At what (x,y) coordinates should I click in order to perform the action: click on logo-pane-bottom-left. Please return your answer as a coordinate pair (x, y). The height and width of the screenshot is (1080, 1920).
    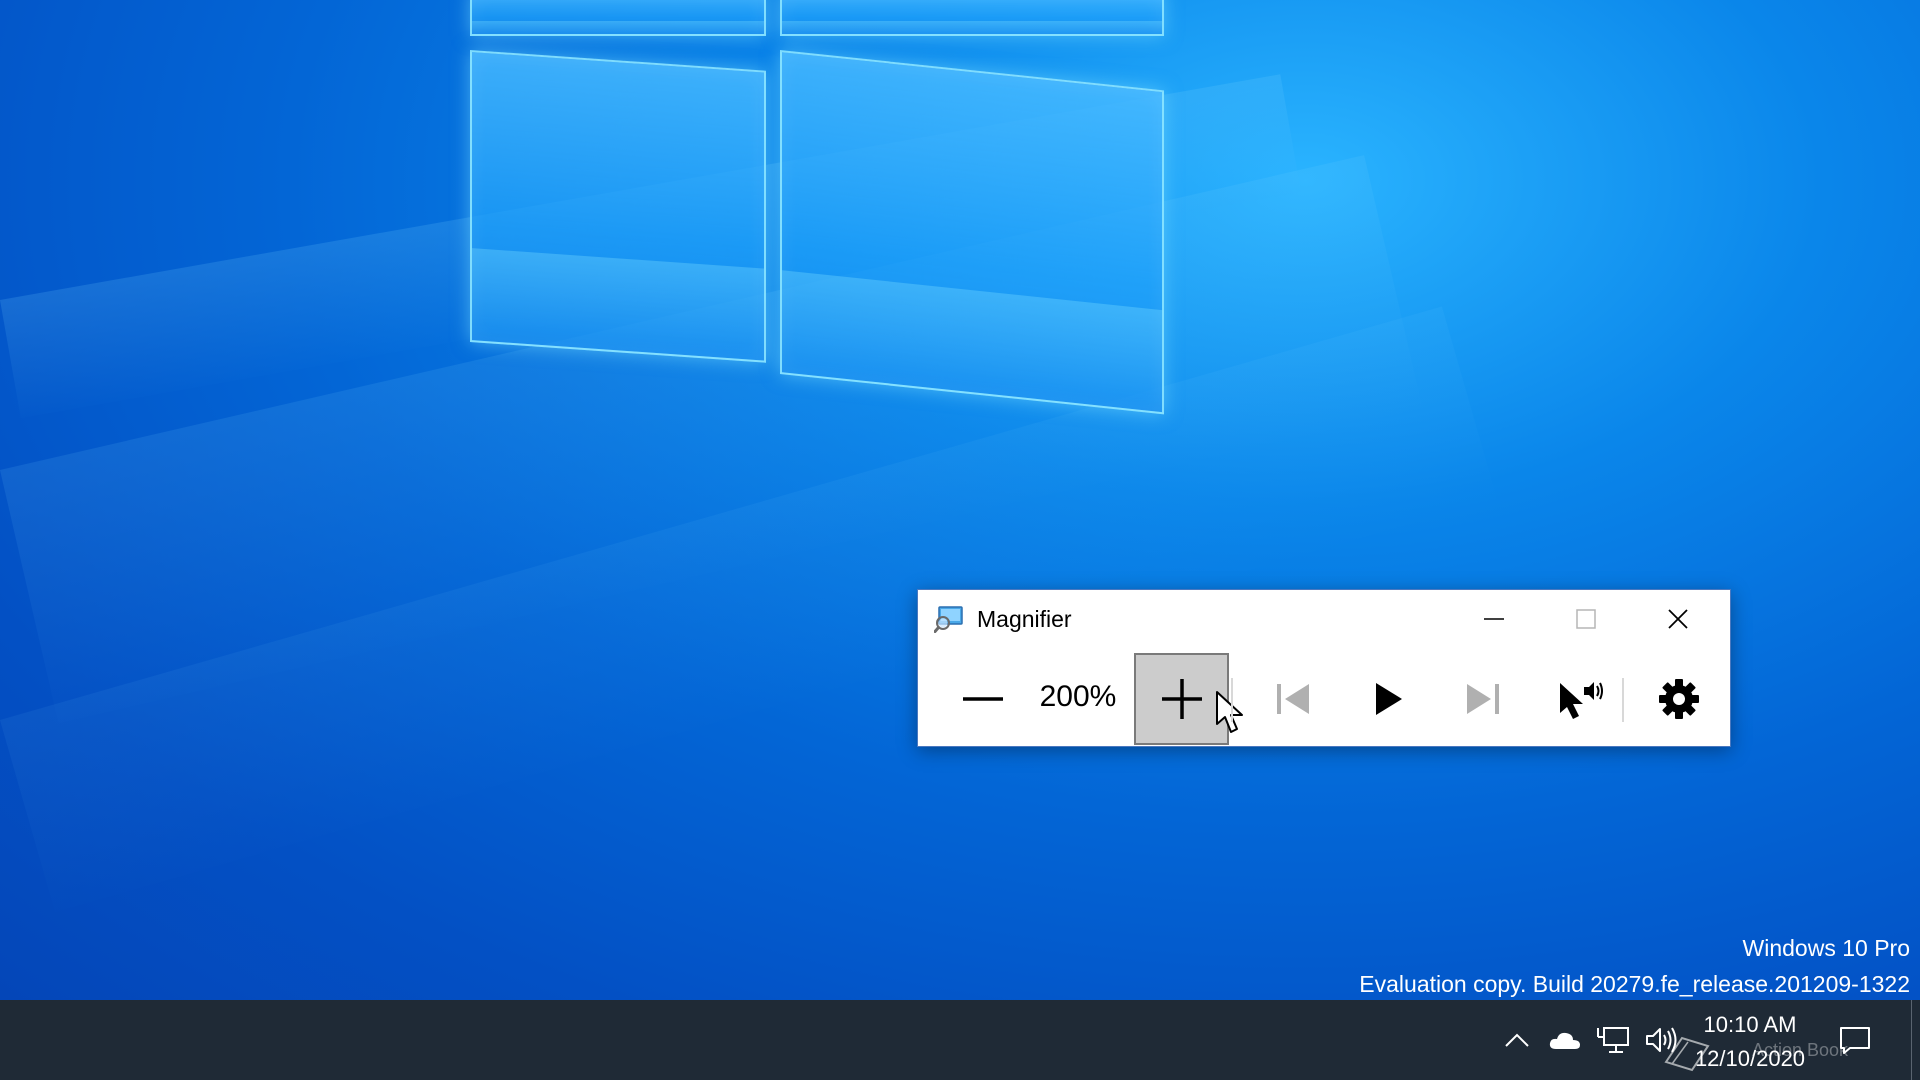
    Looking at the image, I should click on (618, 206).